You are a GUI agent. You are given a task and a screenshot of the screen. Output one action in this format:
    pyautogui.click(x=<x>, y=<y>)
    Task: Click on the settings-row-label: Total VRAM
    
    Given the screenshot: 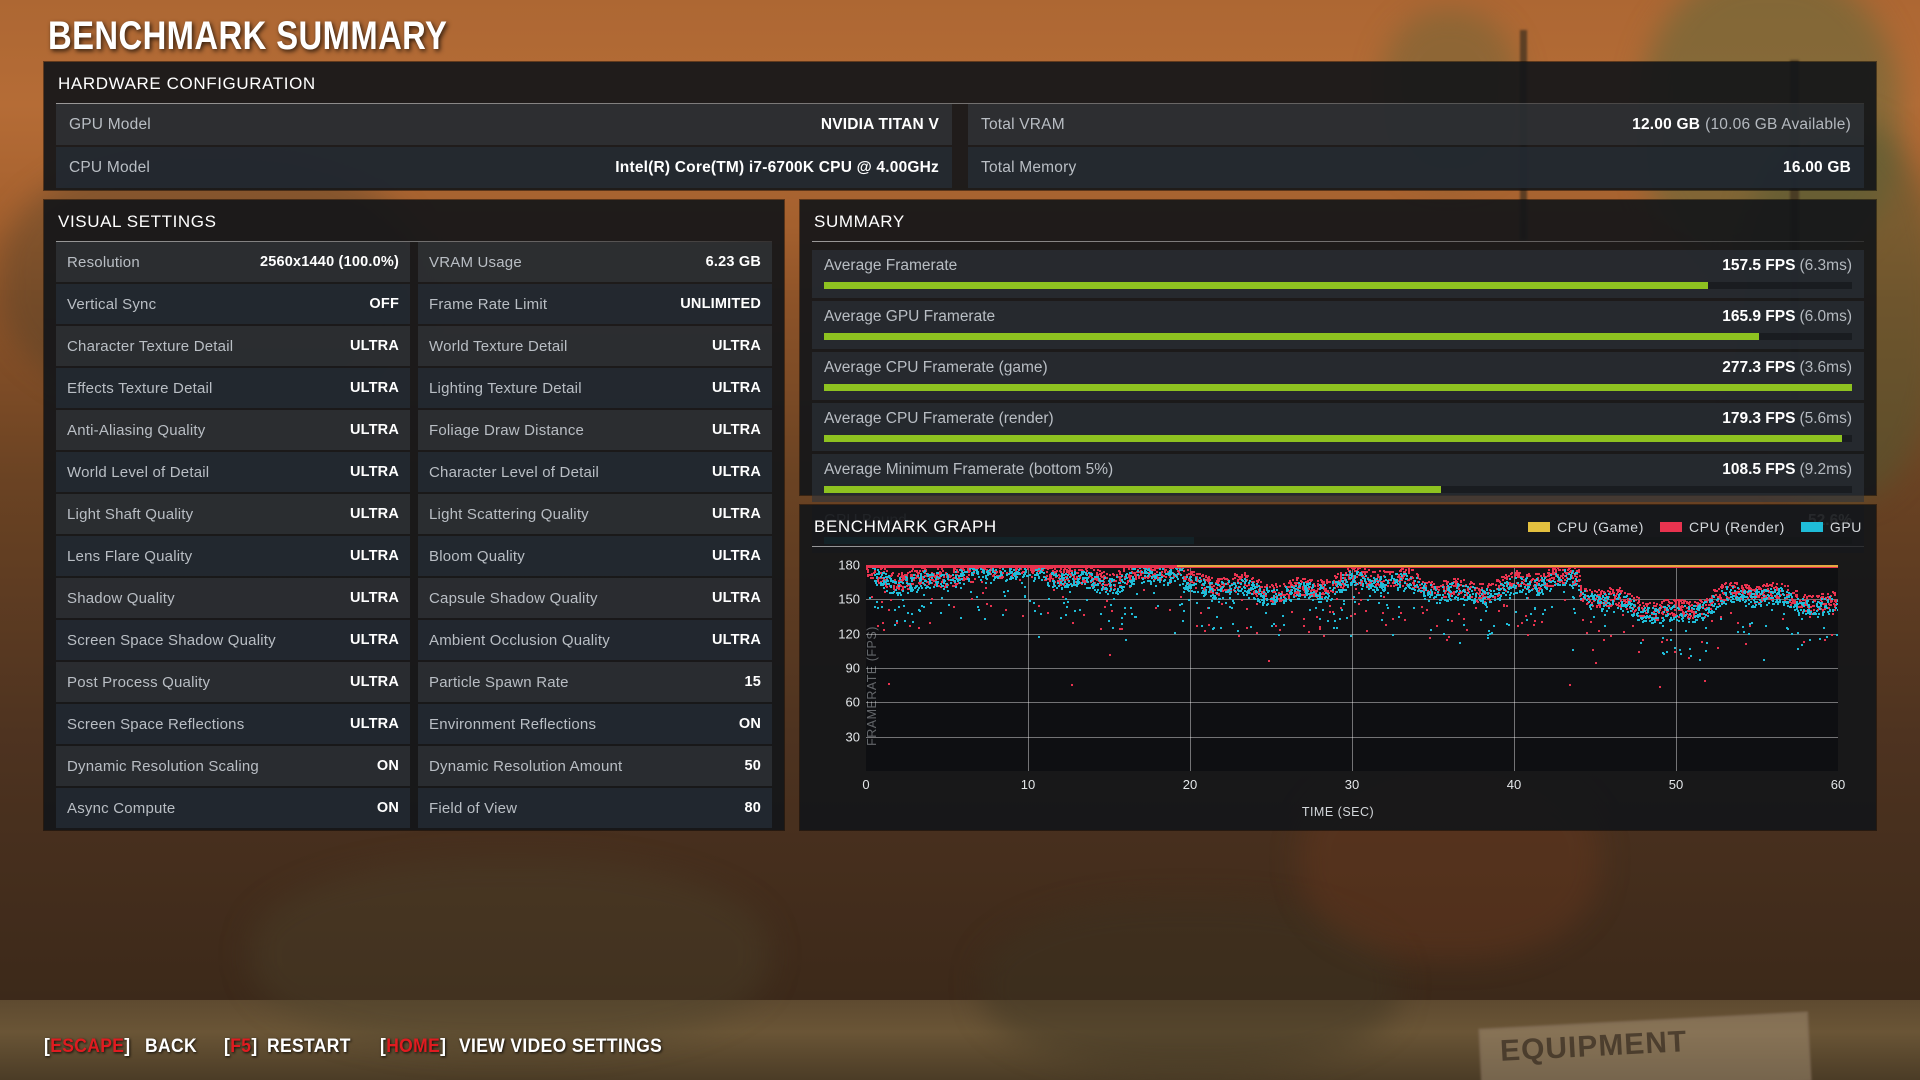 What is the action you would take?
    pyautogui.click(x=1023, y=124)
    